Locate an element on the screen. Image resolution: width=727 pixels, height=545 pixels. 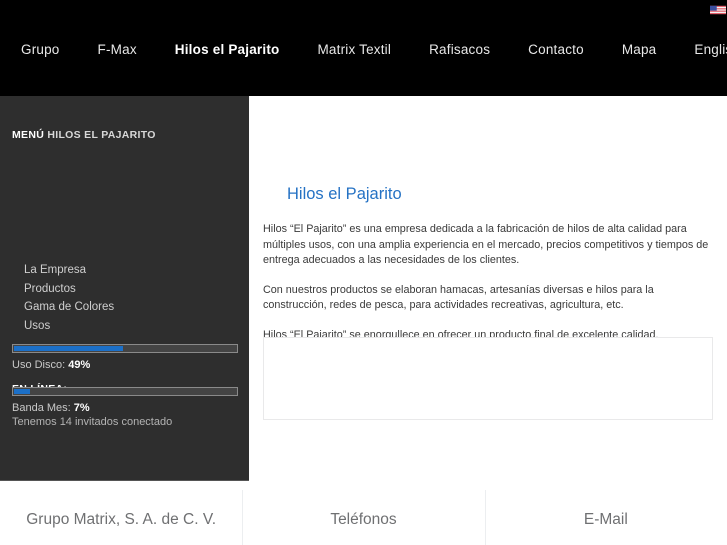
nav-item-rafisacos: Rafisacos is located at coordinates (459, 50).